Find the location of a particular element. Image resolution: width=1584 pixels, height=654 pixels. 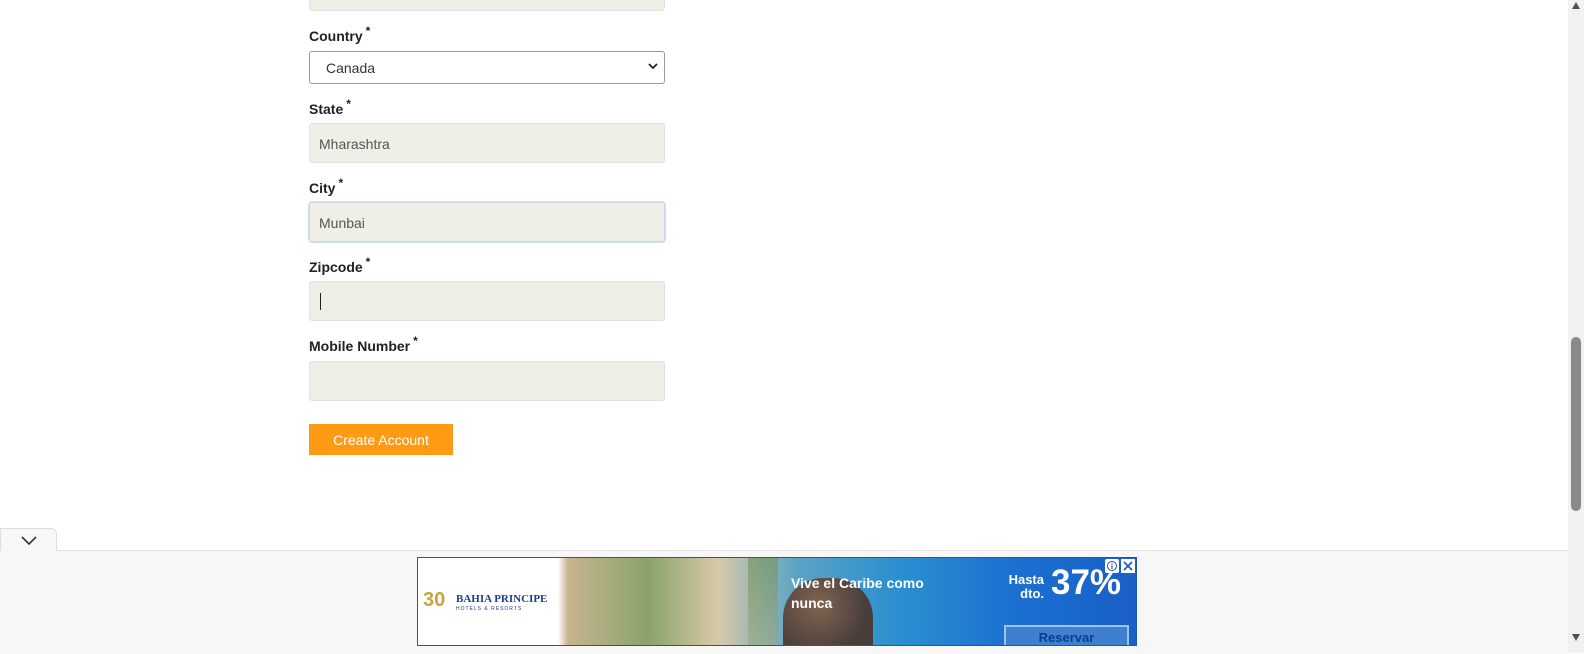

city-label: City * is located at coordinates (326, 186).